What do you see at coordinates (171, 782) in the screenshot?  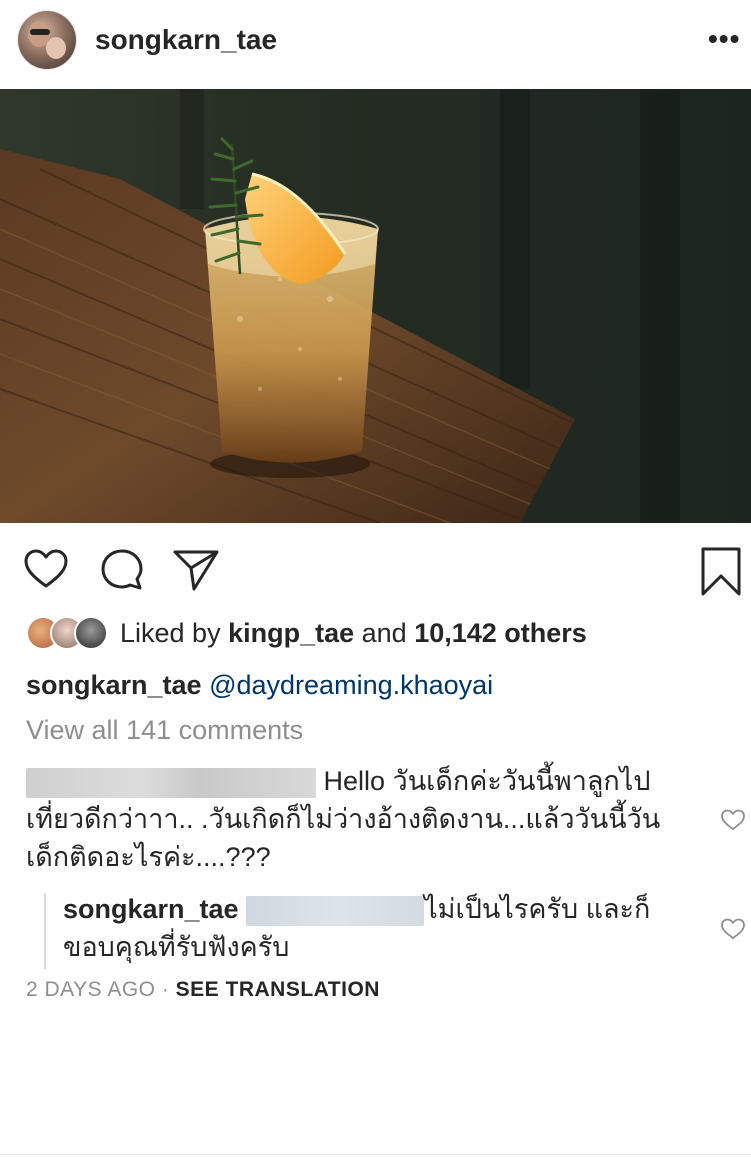 I see `redacted-username` at bounding box center [171, 782].